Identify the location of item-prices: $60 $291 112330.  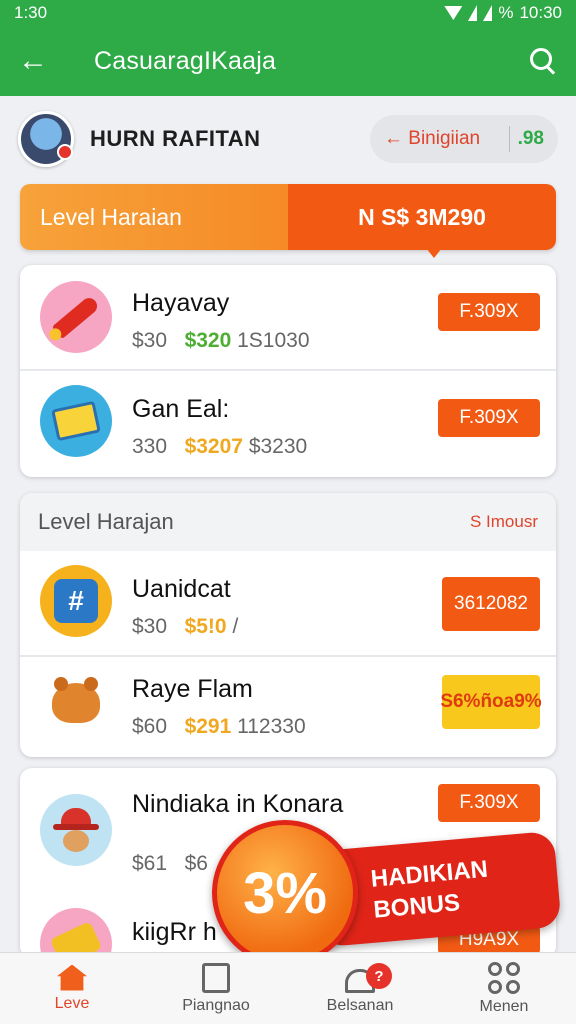
(219, 727).